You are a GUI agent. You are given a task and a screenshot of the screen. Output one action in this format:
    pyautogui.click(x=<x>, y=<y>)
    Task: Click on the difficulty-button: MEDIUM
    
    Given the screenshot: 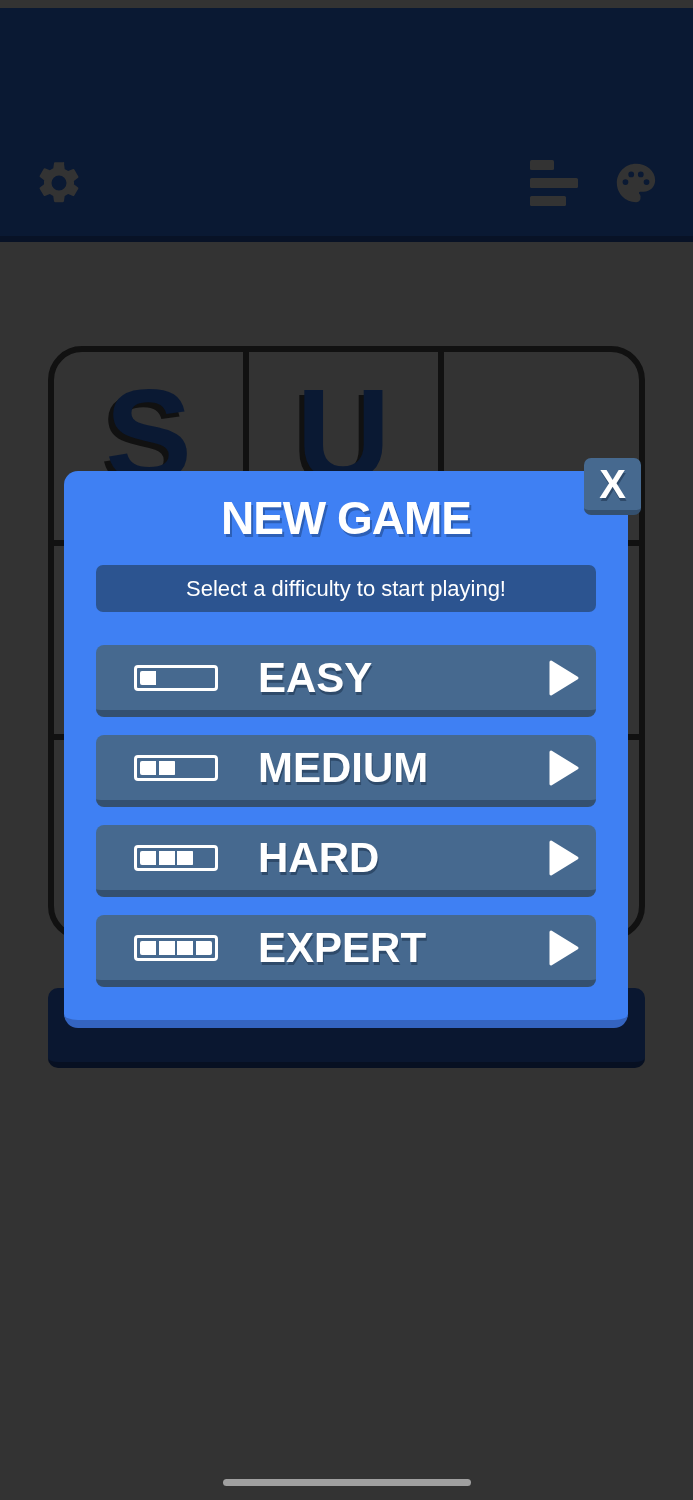 What is the action you would take?
    pyautogui.click(x=346, y=771)
    